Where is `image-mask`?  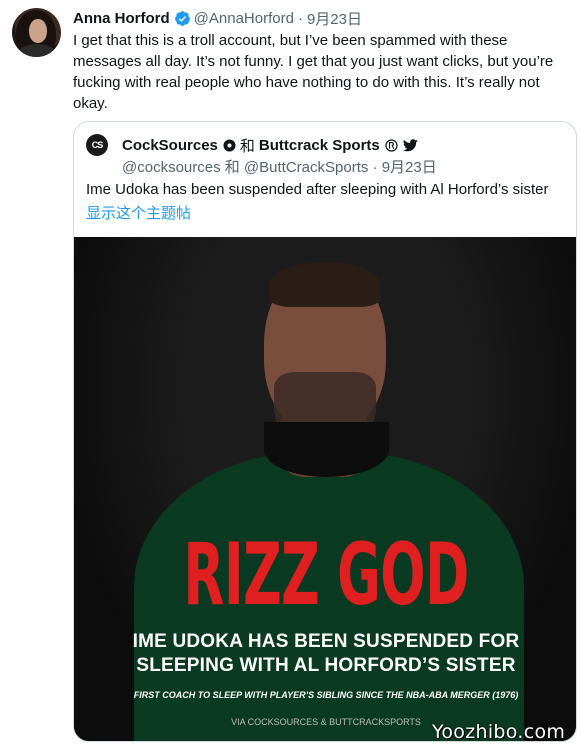
image-mask is located at coordinates (326, 449).